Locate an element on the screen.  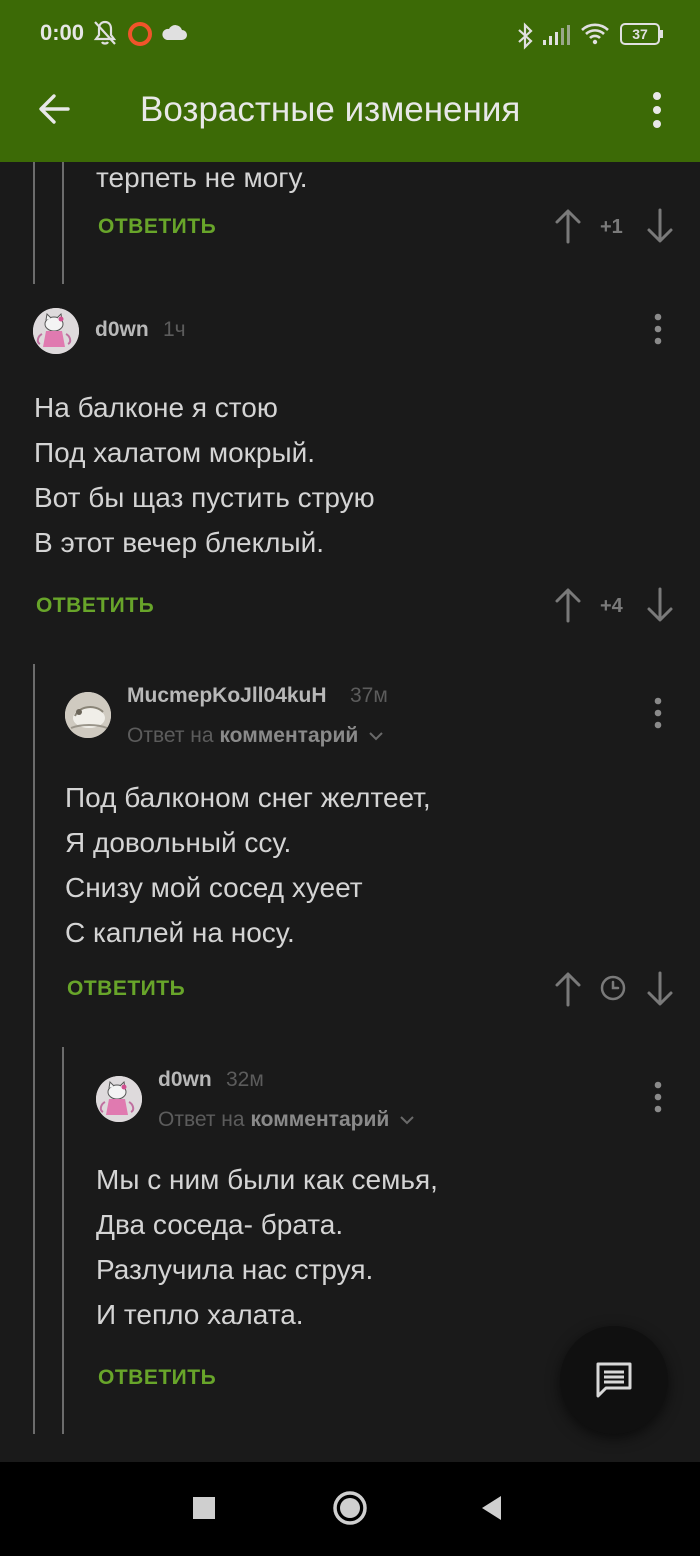
signal-icon is located at coordinates (556, 35).